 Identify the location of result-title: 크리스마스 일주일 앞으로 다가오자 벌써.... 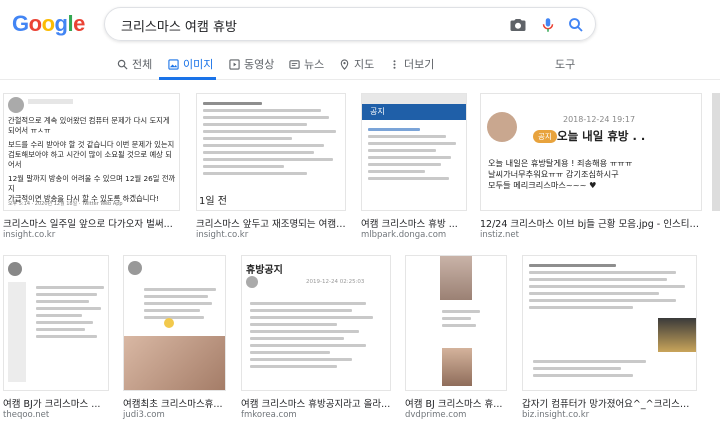
(91, 223).